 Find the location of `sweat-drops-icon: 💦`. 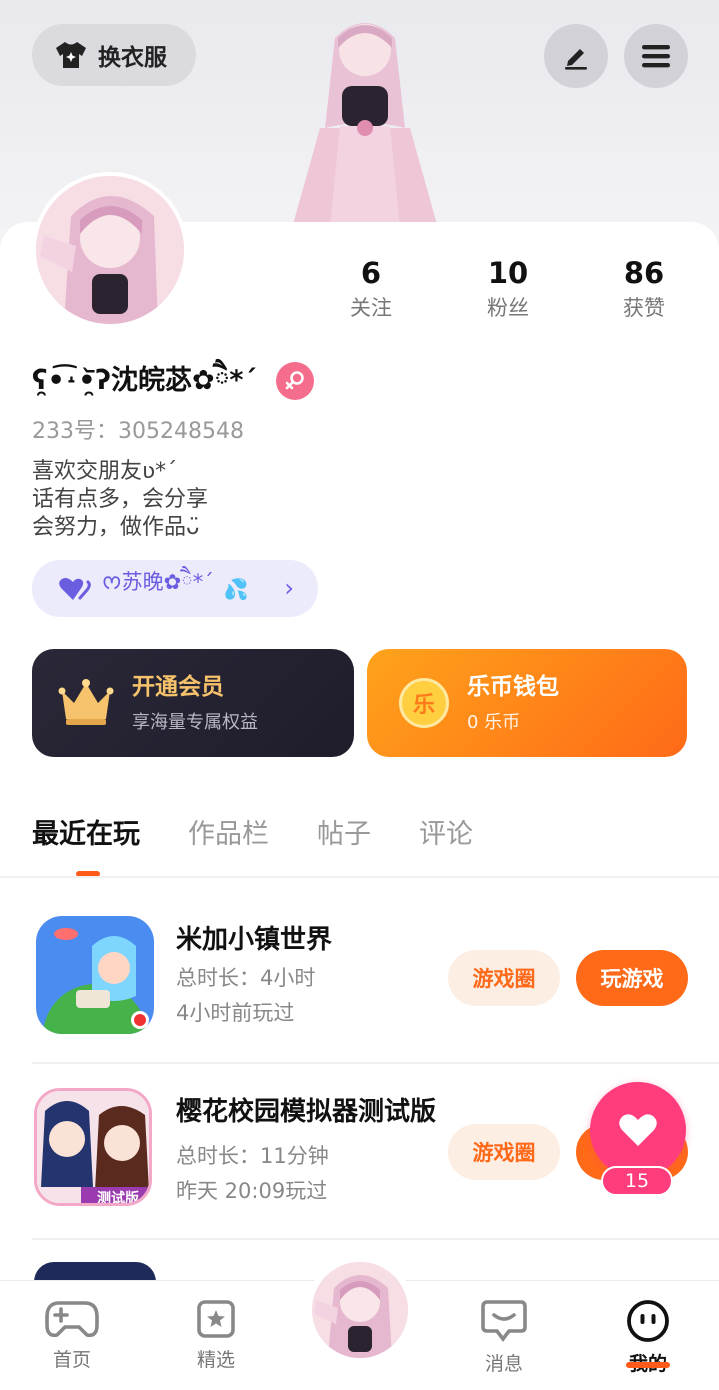

sweat-drops-icon: 💦 is located at coordinates (236, 588).